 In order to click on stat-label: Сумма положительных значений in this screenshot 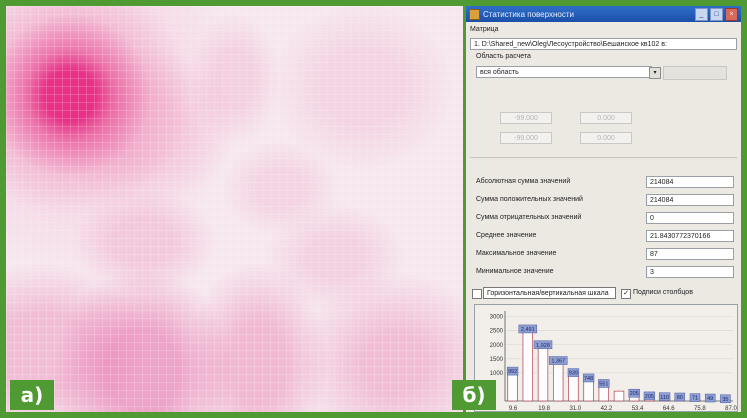, I will do `click(529, 199)`.